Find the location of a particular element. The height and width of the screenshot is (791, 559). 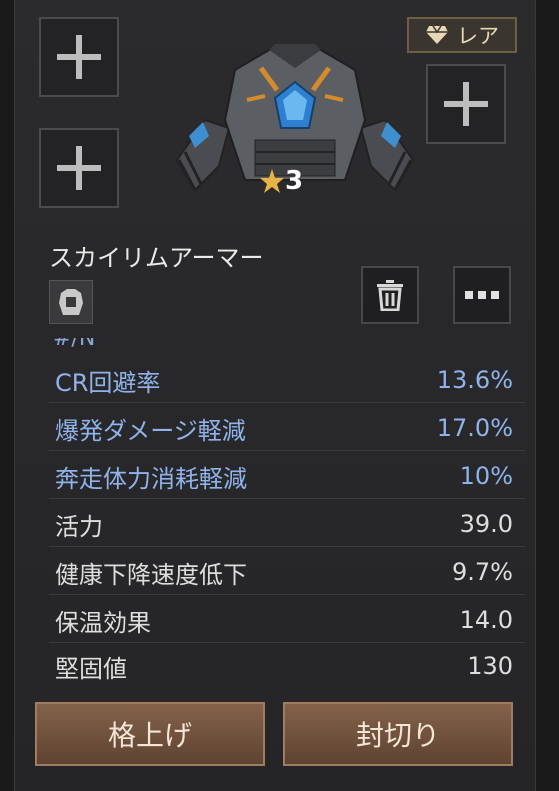

upgrade-button: 格上げ is located at coordinates (150, 734).